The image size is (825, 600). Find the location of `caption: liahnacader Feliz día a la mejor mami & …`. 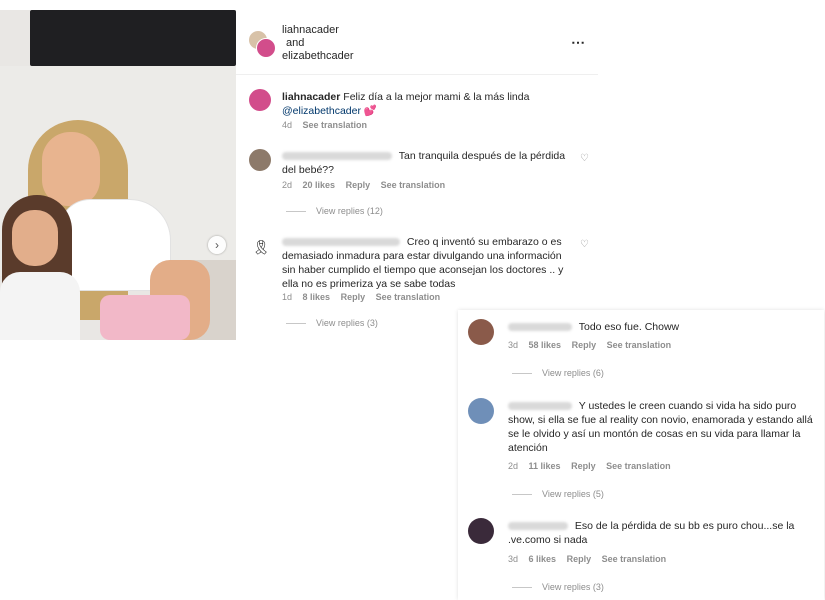

caption: liahnacader Feliz día a la mejor mami & … is located at coordinates (432, 104).